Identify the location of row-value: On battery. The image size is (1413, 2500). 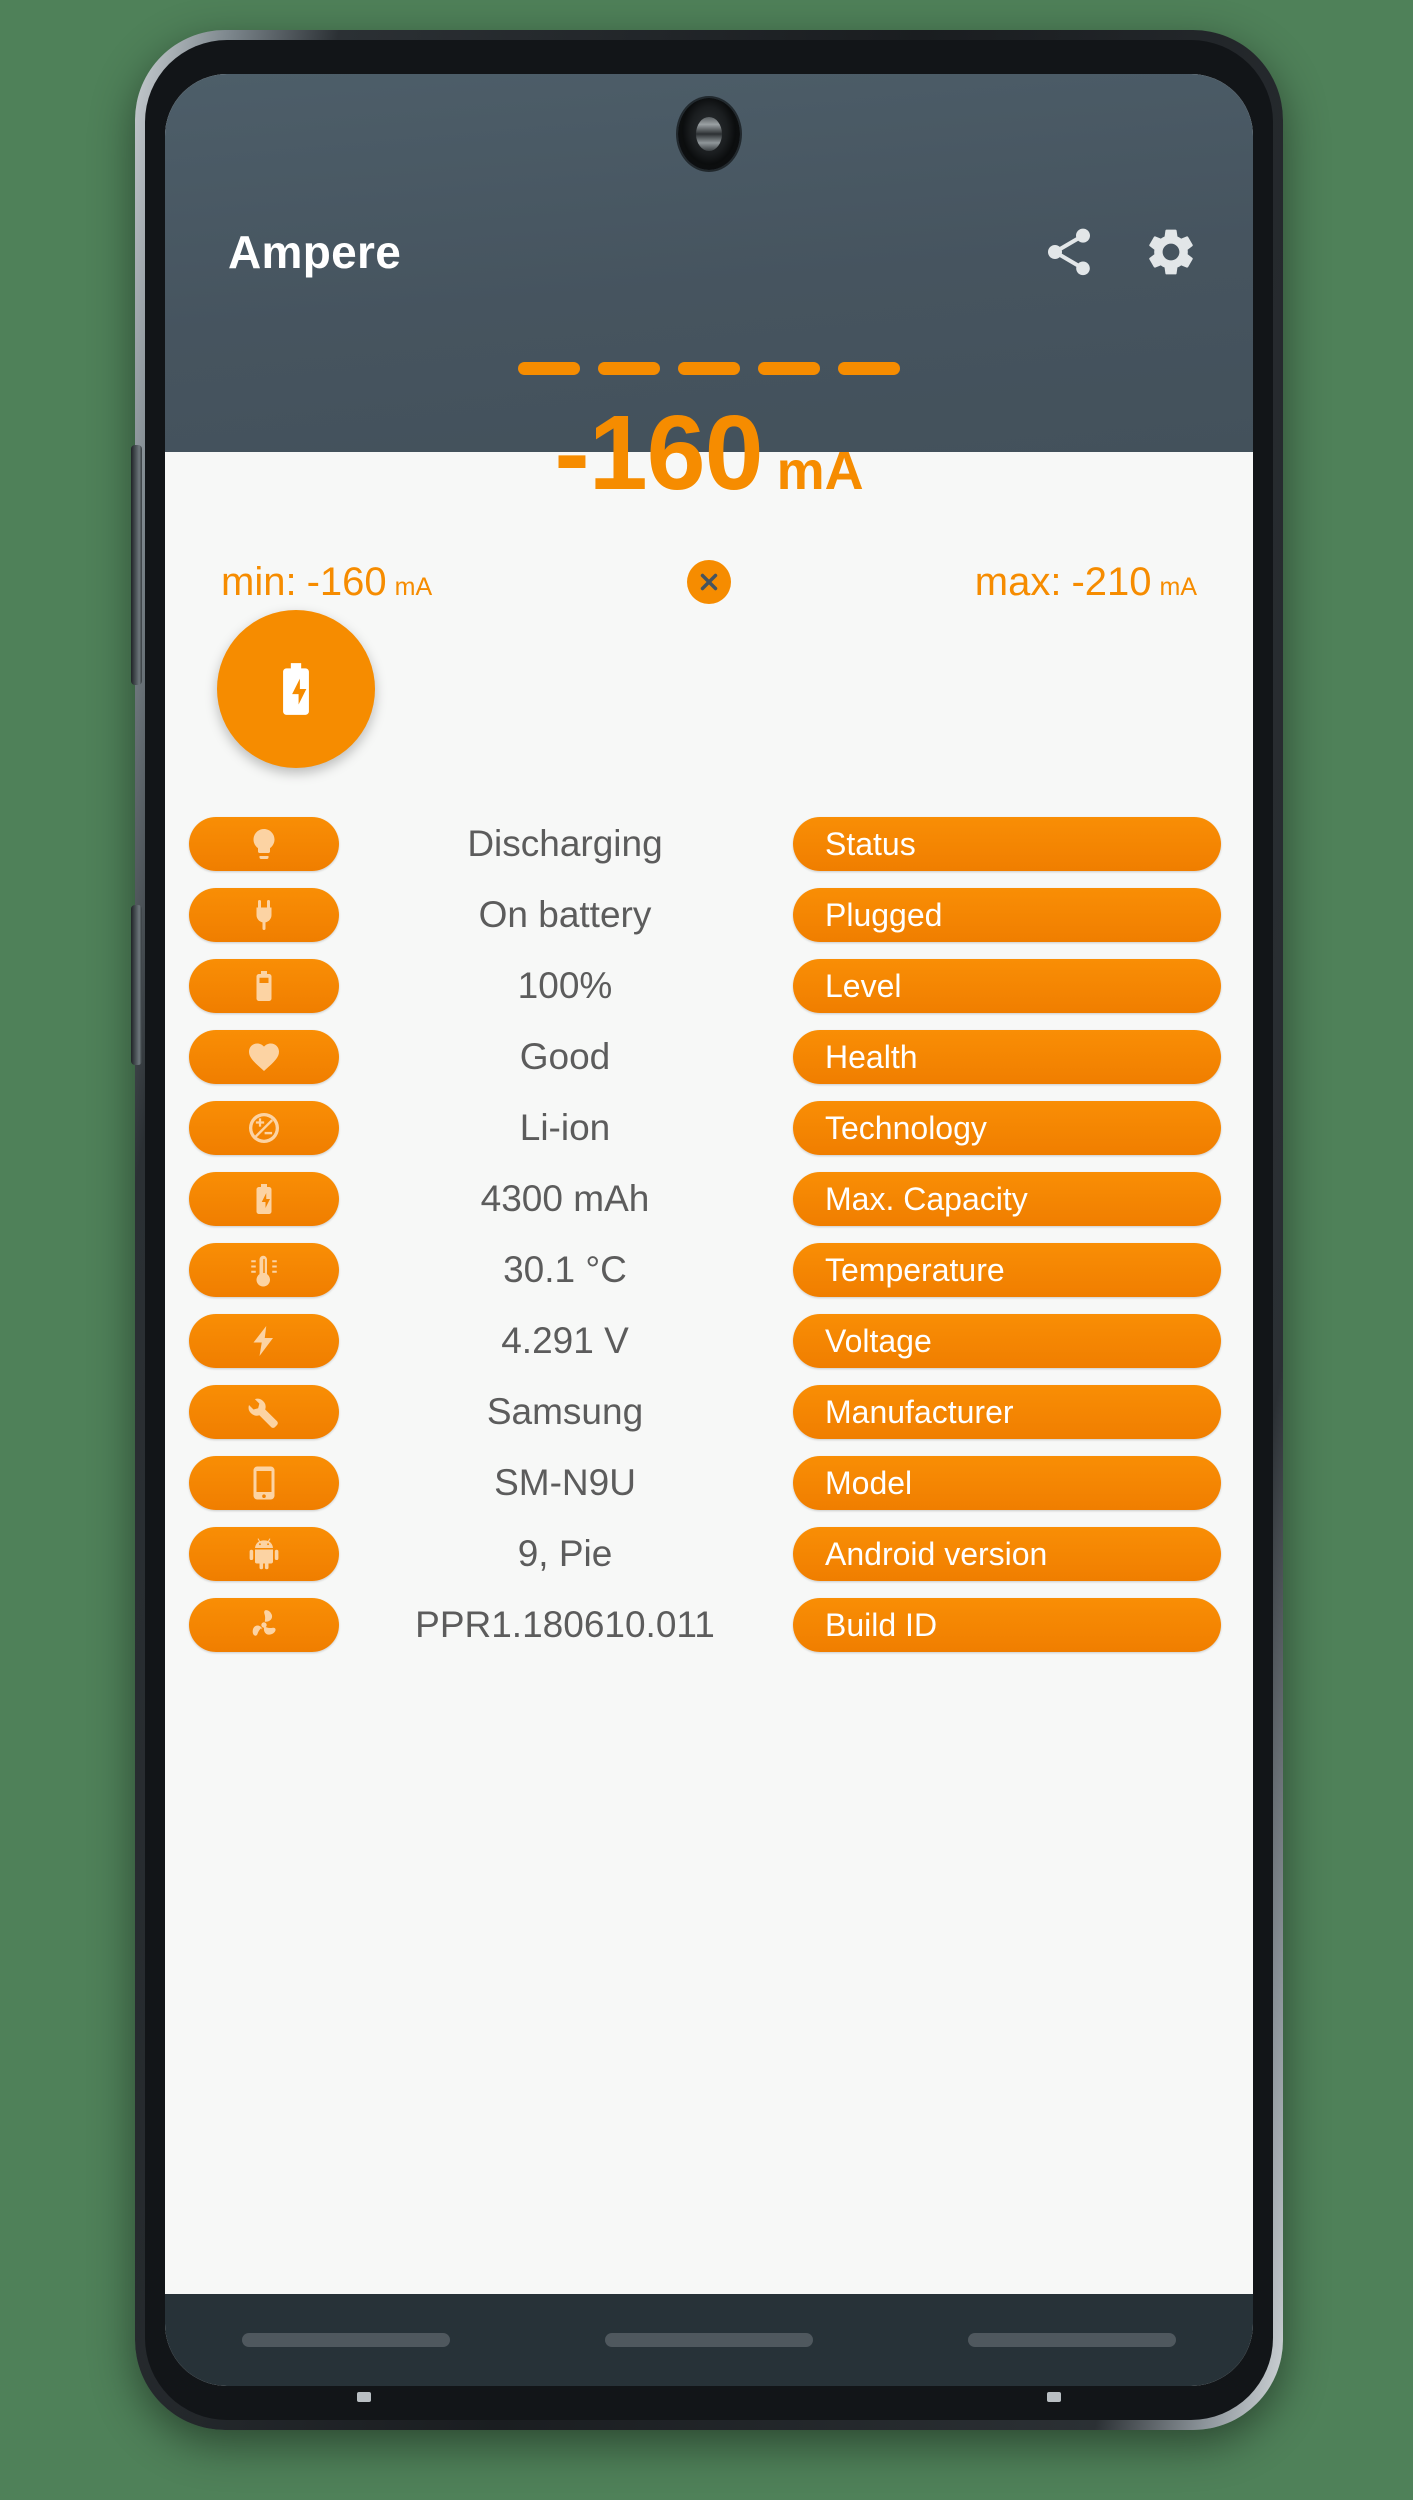
(565, 914).